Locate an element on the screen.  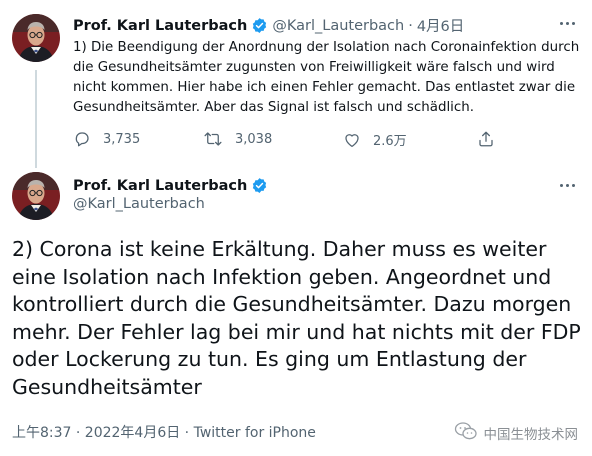
reply-icon is located at coordinates (82, 139).